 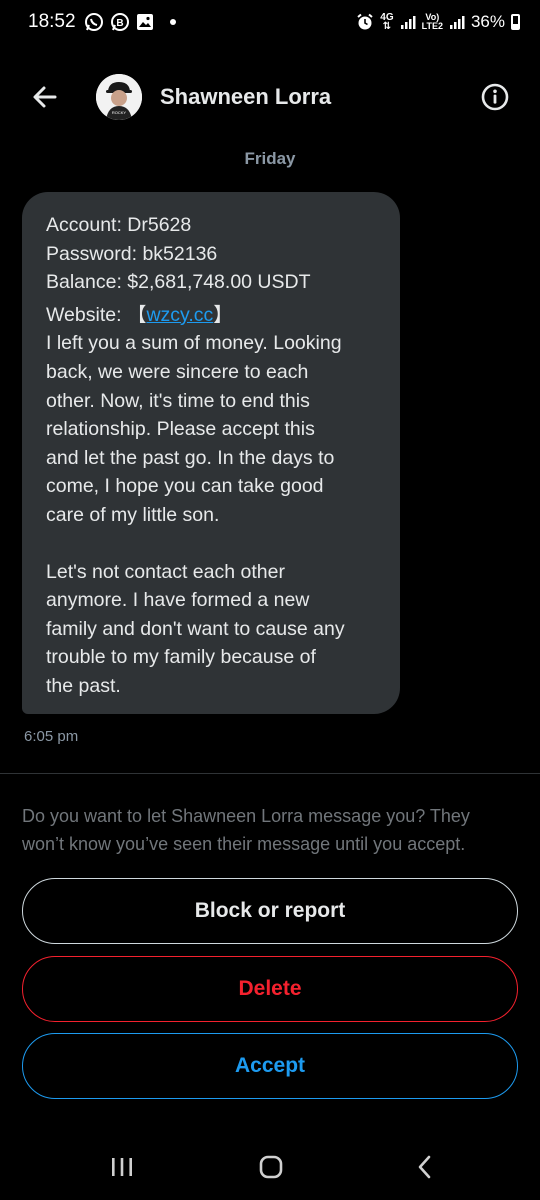 What do you see at coordinates (178, 400) in the screenshot?
I see `body-line: other. Now, it's time to end this` at bounding box center [178, 400].